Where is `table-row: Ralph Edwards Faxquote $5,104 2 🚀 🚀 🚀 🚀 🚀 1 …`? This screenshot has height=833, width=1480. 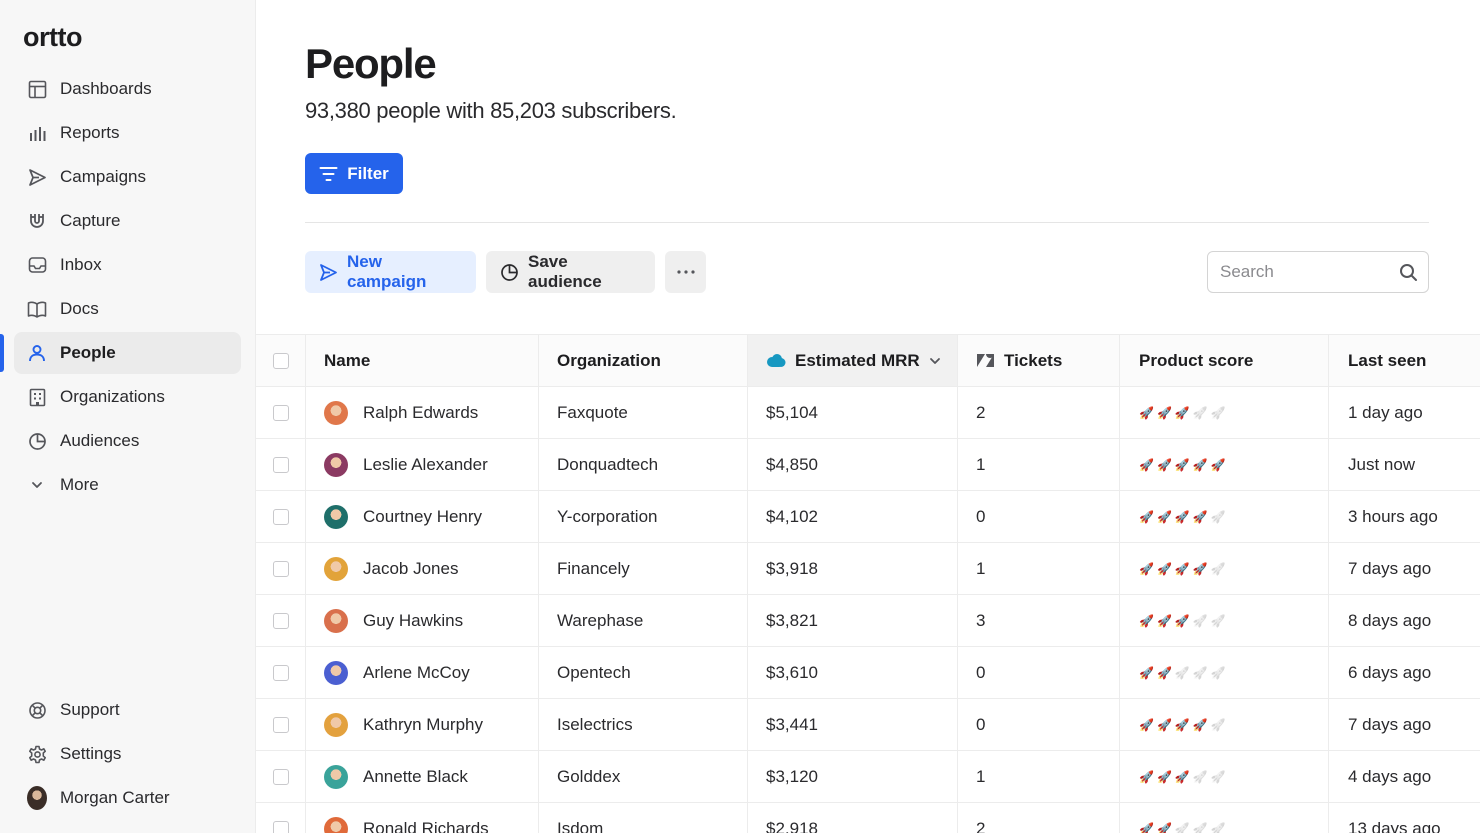 table-row: Ralph Edwards Faxquote $5,104 2 🚀 🚀 🚀 🚀 🚀 1 … is located at coordinates (868, 413).